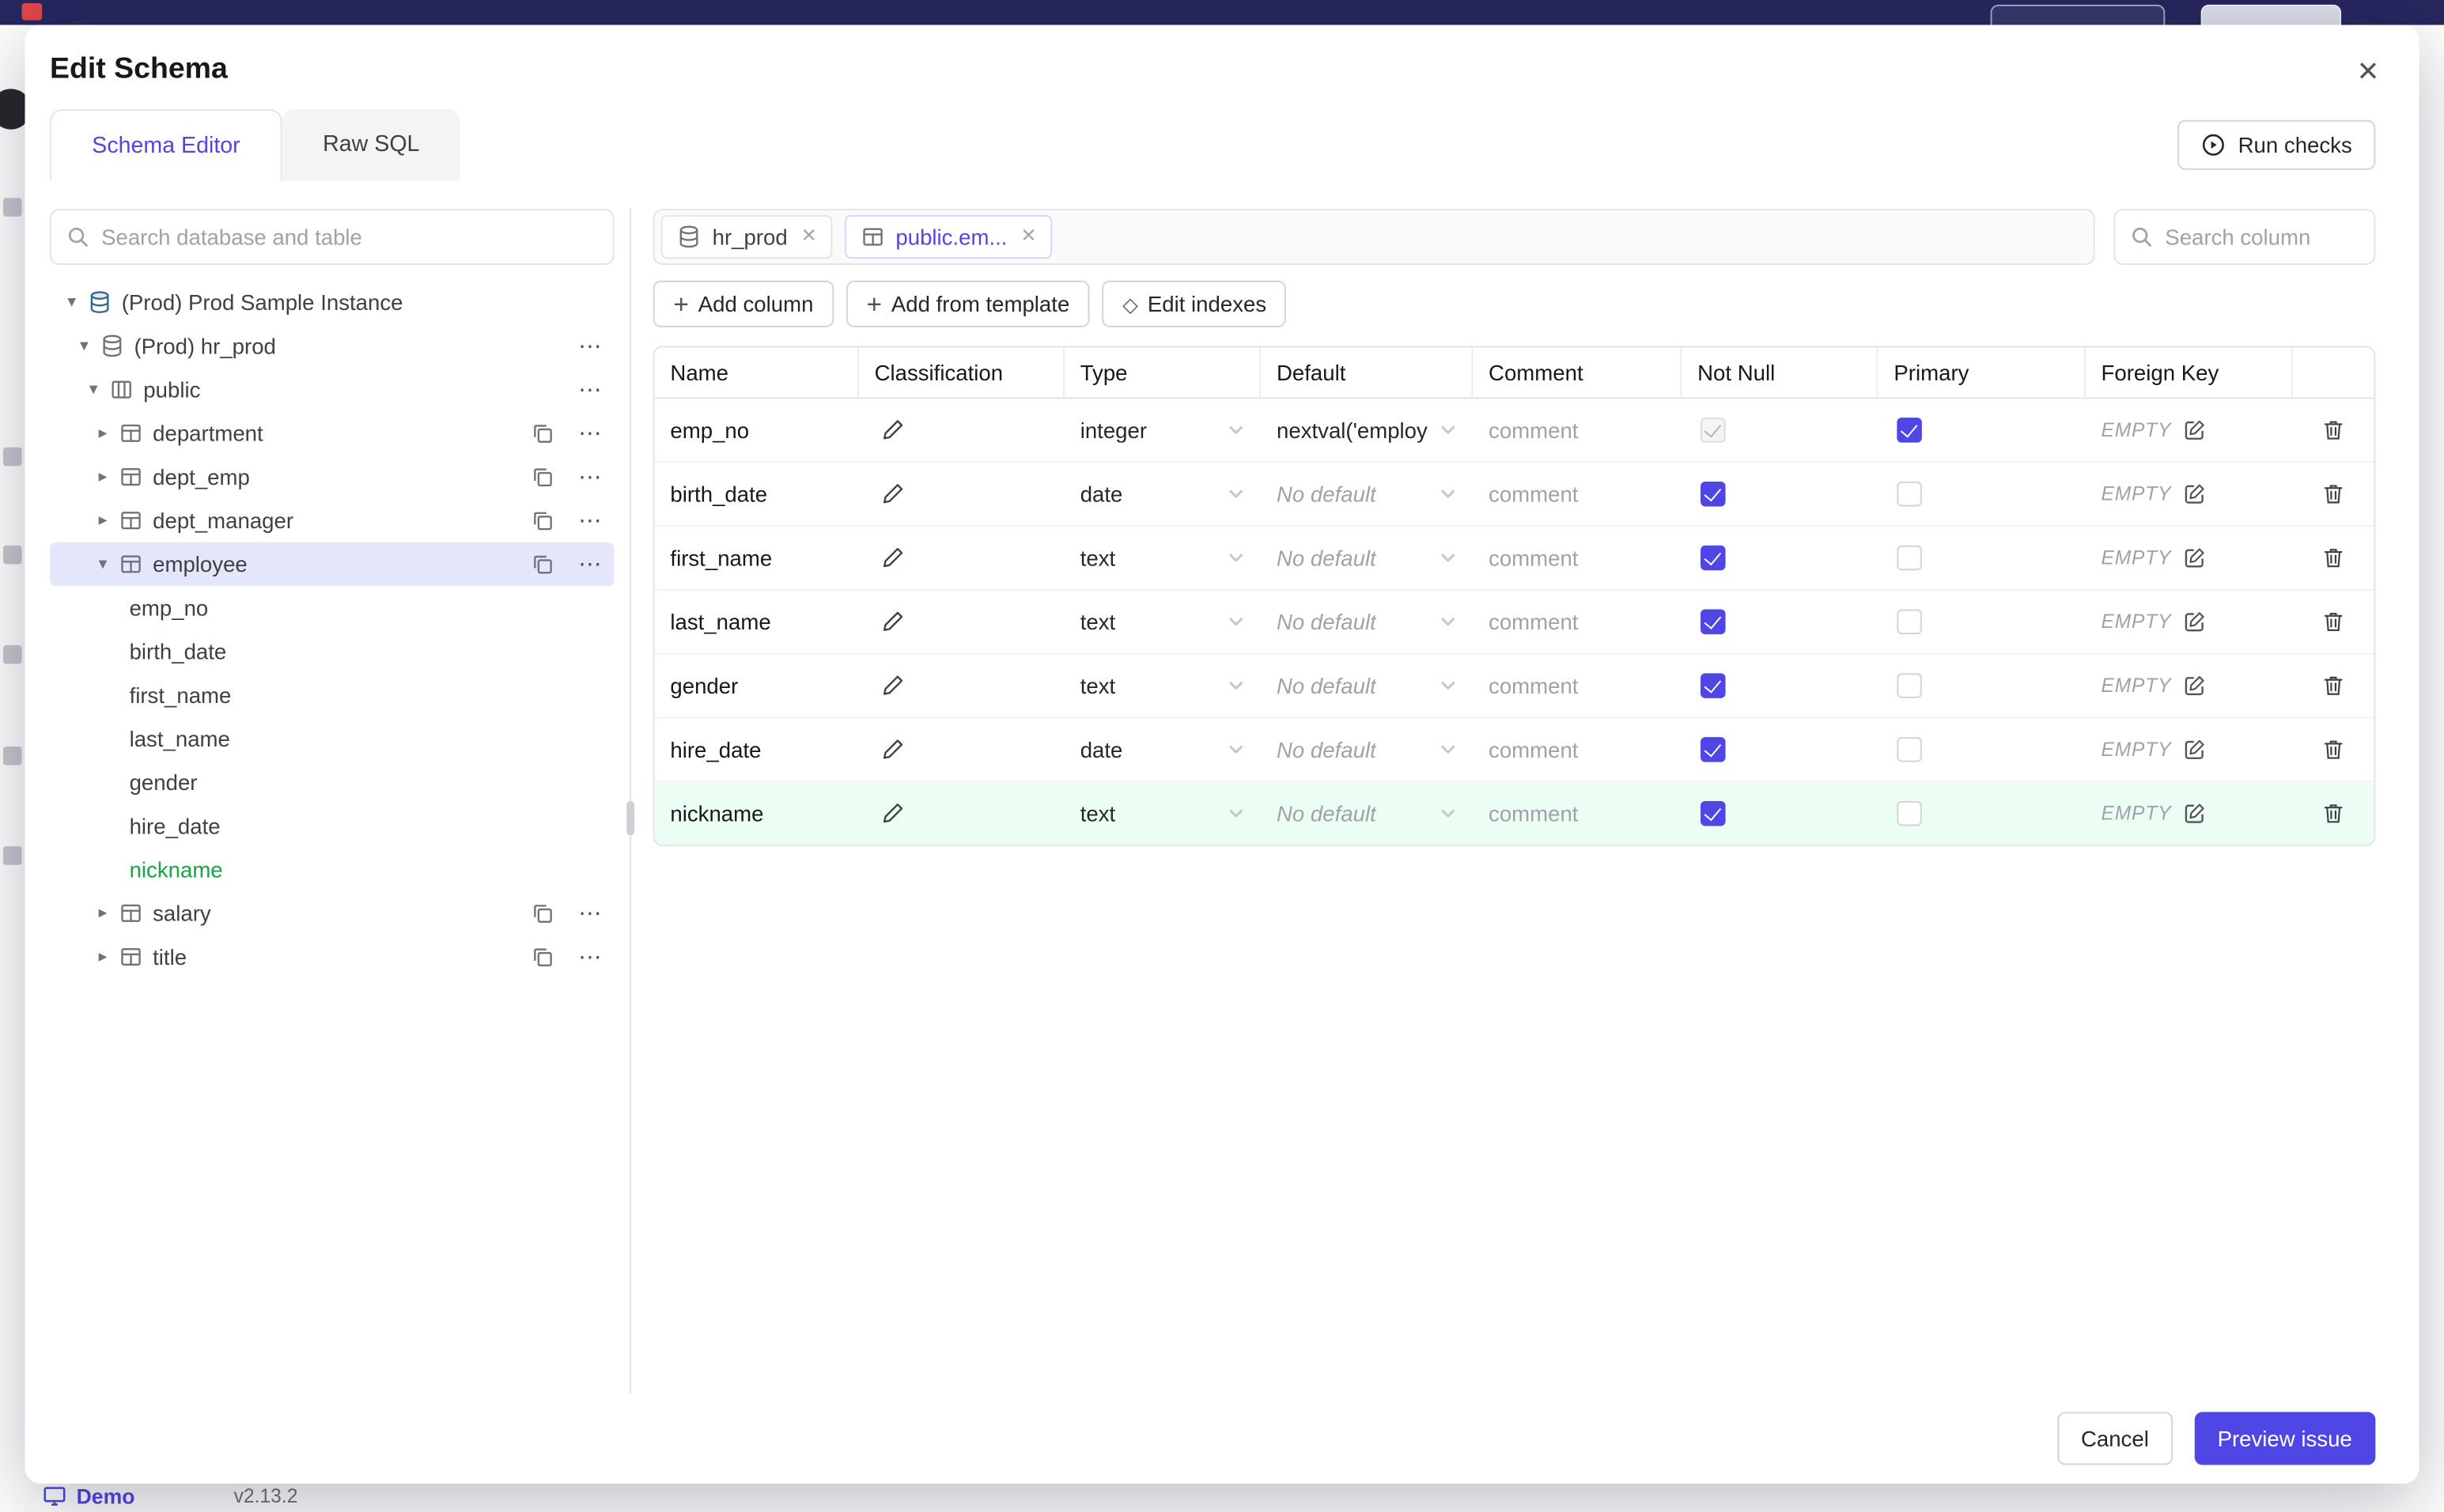 The height and width of the screenshot is (1512, 2444). Describe the element at coordinates (332, 826) in the screenshot. I see `tree-column-hire-date: hire_date` at that location.